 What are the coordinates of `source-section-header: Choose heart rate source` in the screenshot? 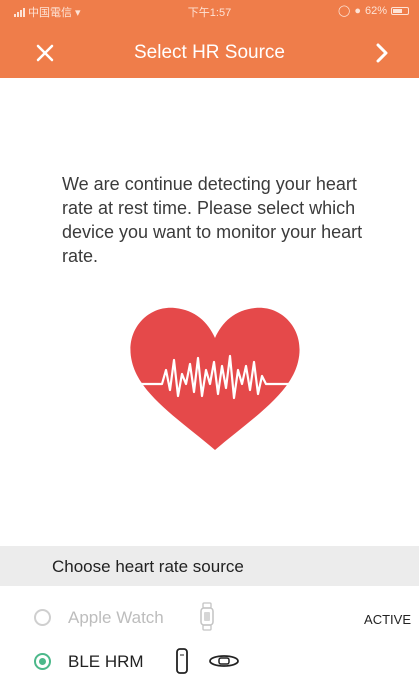 It's located at (209, 566).